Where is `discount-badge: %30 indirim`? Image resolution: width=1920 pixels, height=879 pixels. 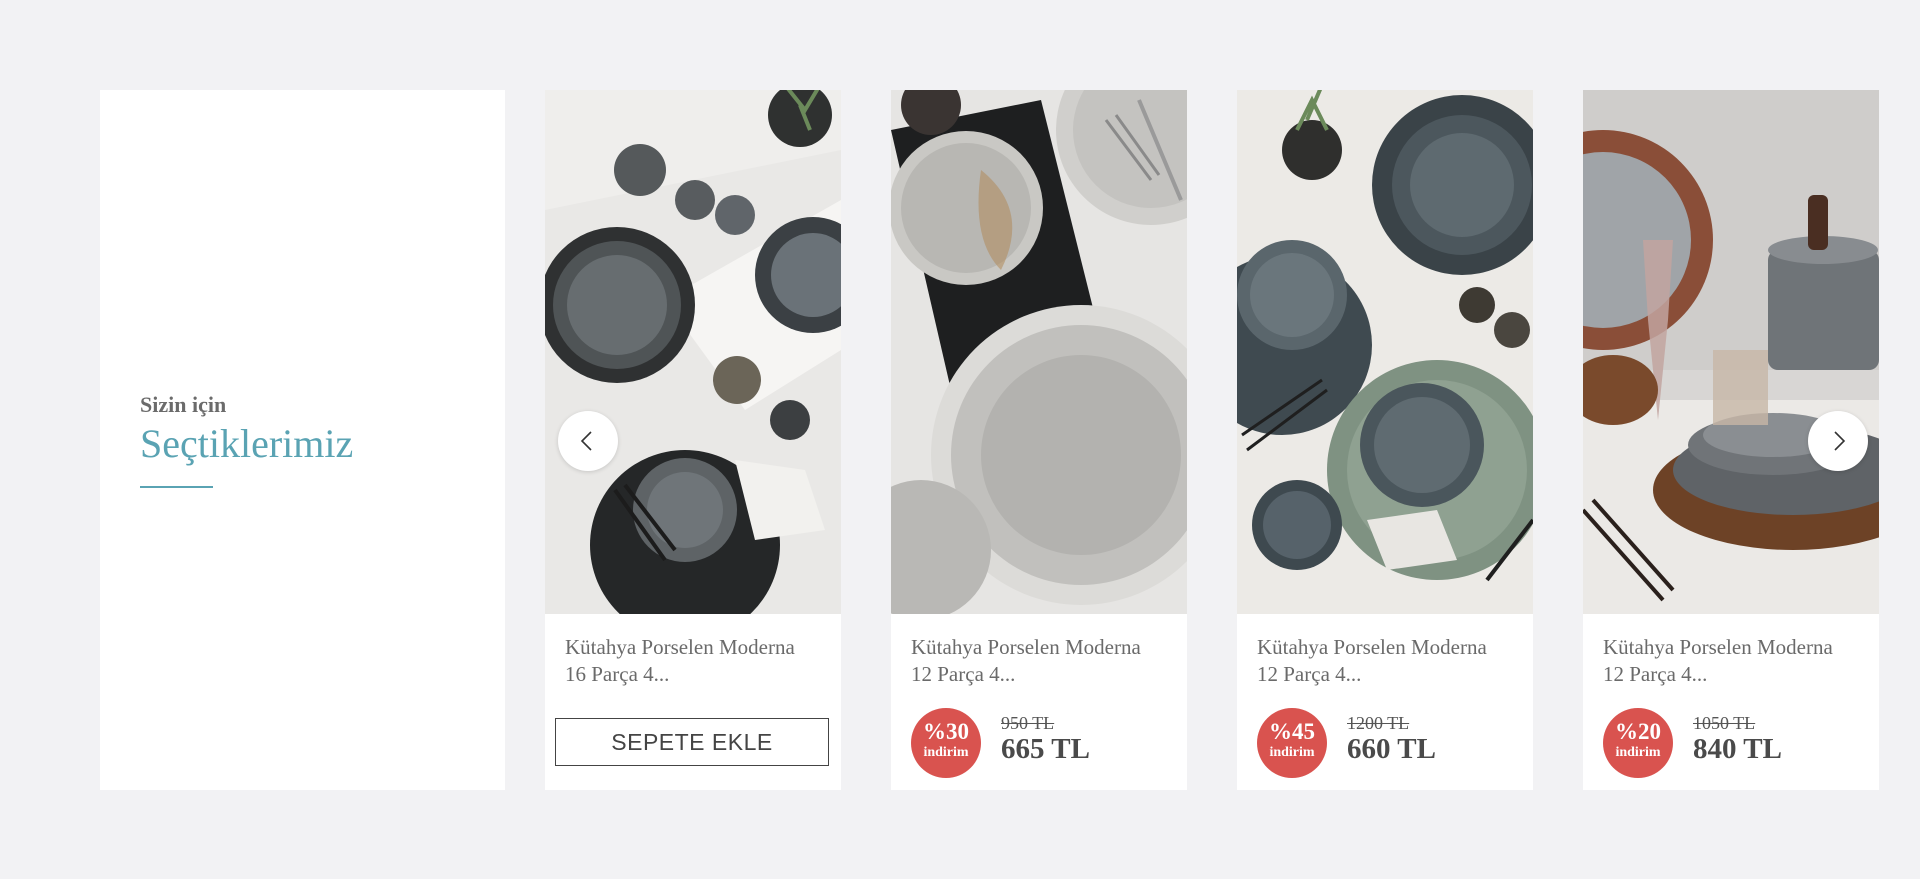 discount-badge: %30 indirim is located at coordinates (946, 743).